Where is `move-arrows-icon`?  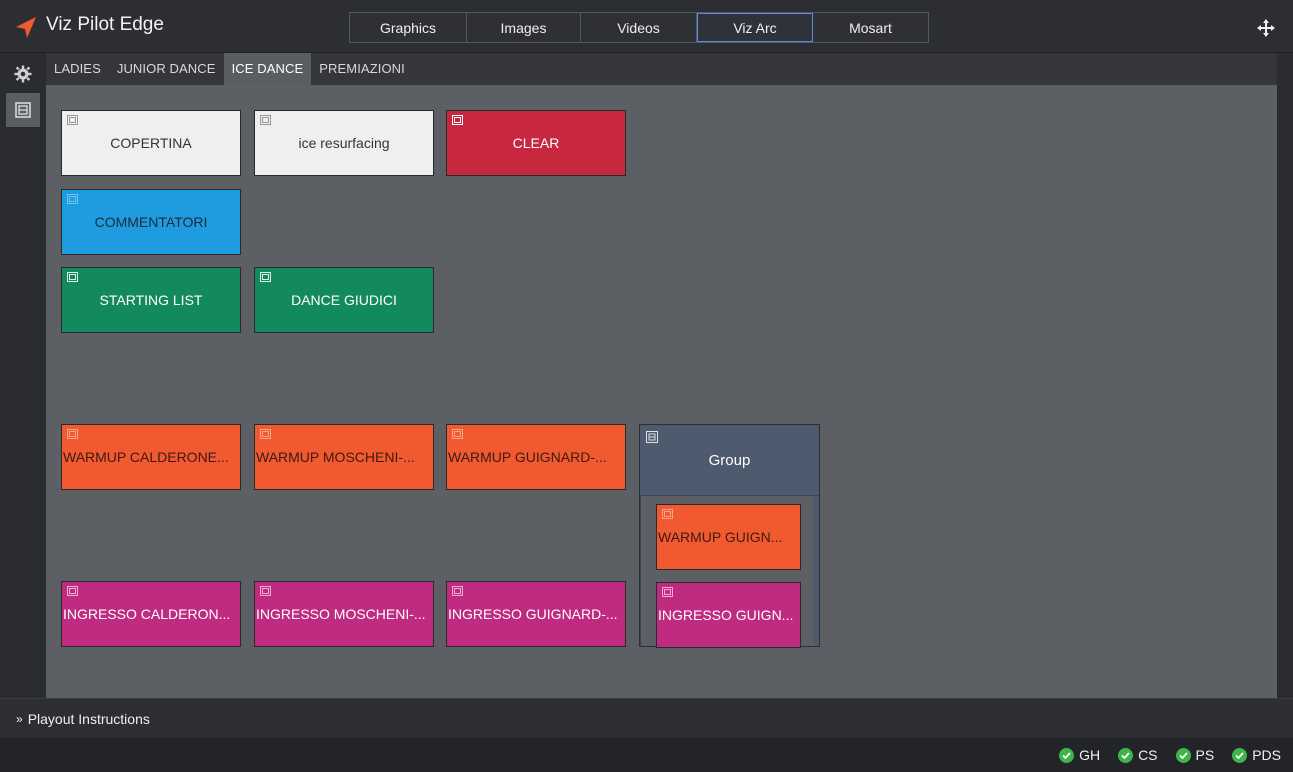
move-arrows-icon is located at coordinates (1266, 28).